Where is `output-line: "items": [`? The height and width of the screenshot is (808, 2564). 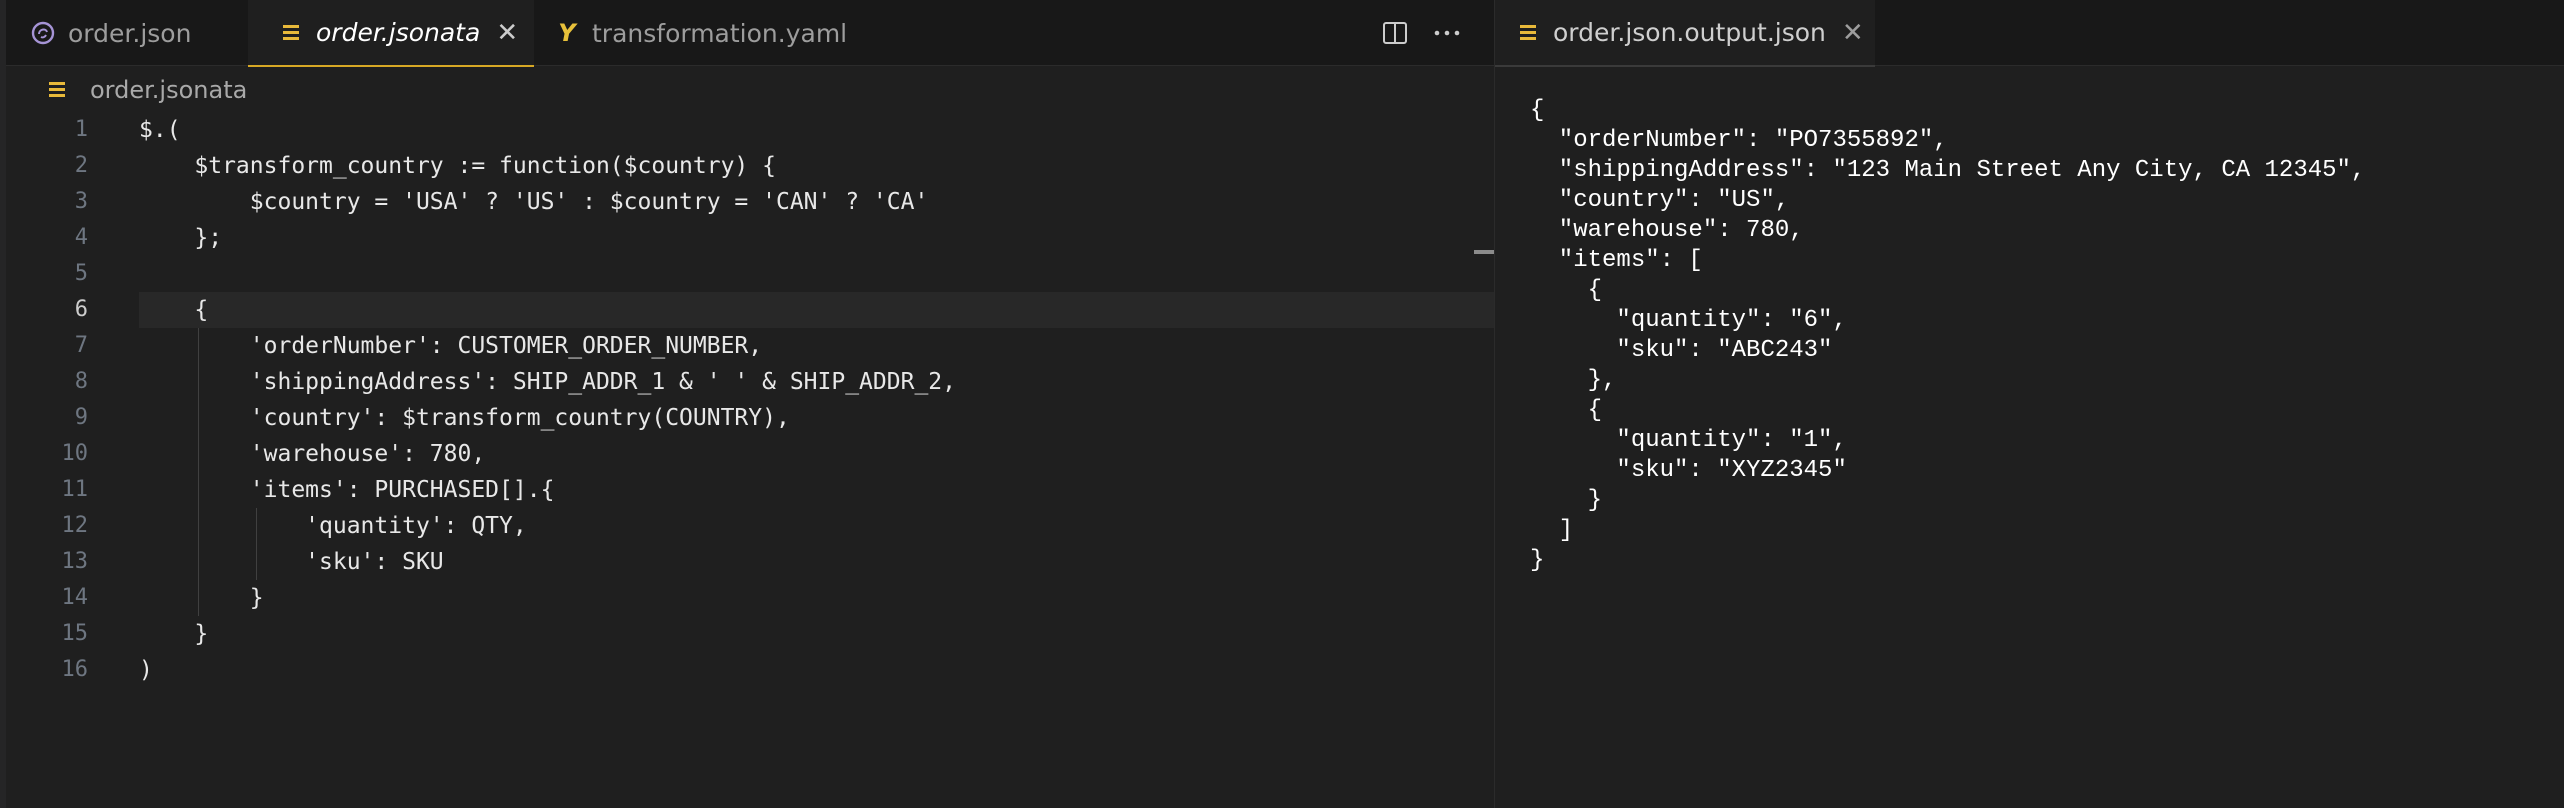
output-line: "items": [ is located at coordinates (1616, 260).